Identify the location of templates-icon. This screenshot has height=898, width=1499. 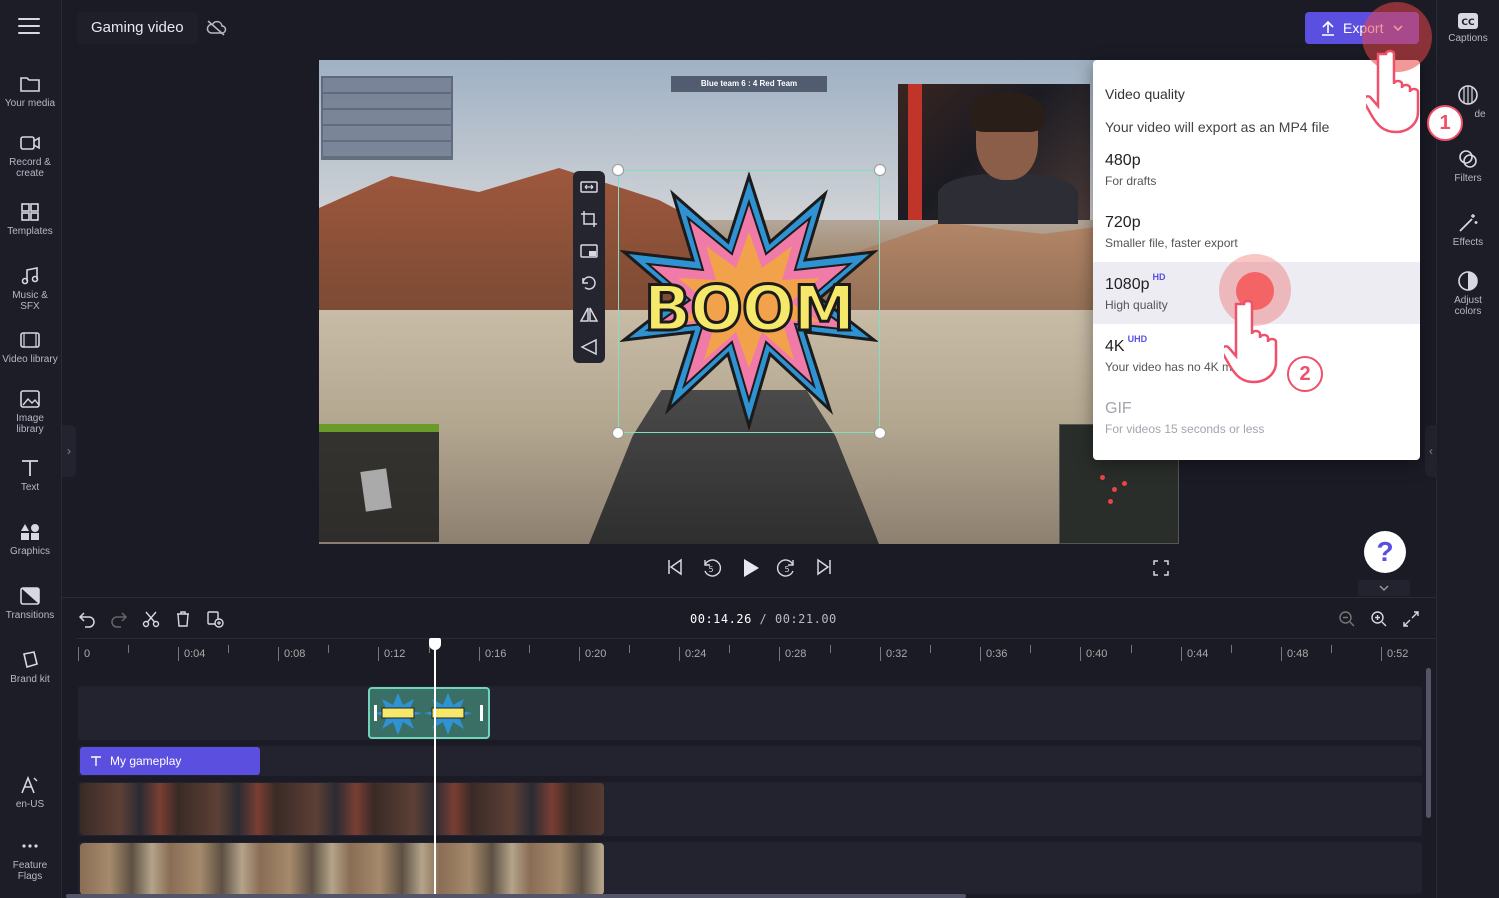
(30, 212).